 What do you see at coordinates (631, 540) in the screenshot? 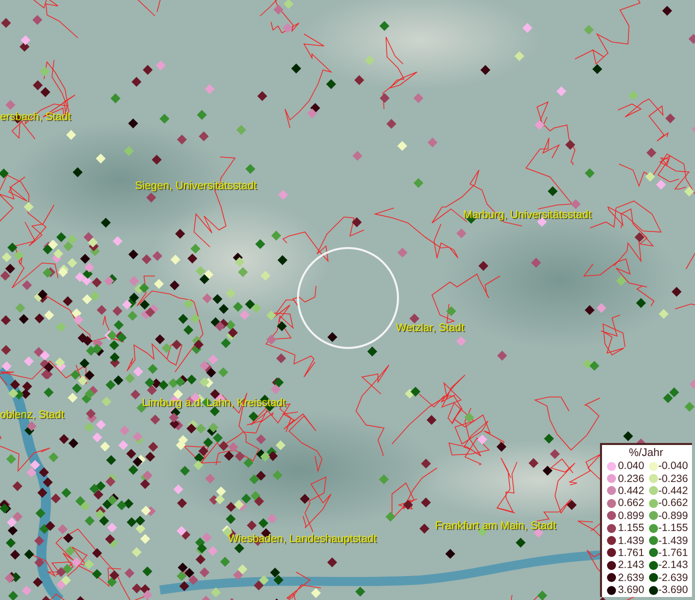
I see `legend-value: 1.439` at bounding box center [631, 540].